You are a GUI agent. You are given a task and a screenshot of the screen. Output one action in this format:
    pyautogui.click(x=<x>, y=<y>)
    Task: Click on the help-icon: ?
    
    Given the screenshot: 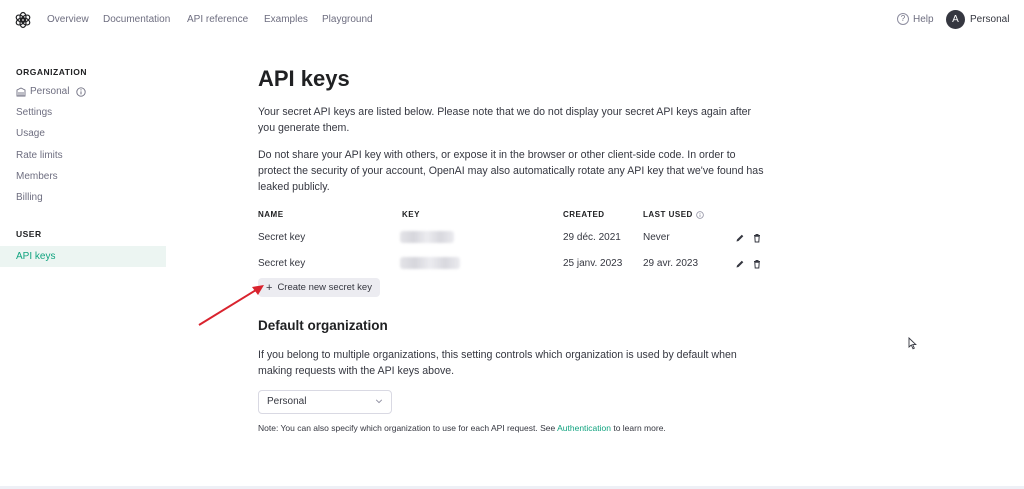 What is the action you would take?
    pyautogui.click(x=903, y=19)
    